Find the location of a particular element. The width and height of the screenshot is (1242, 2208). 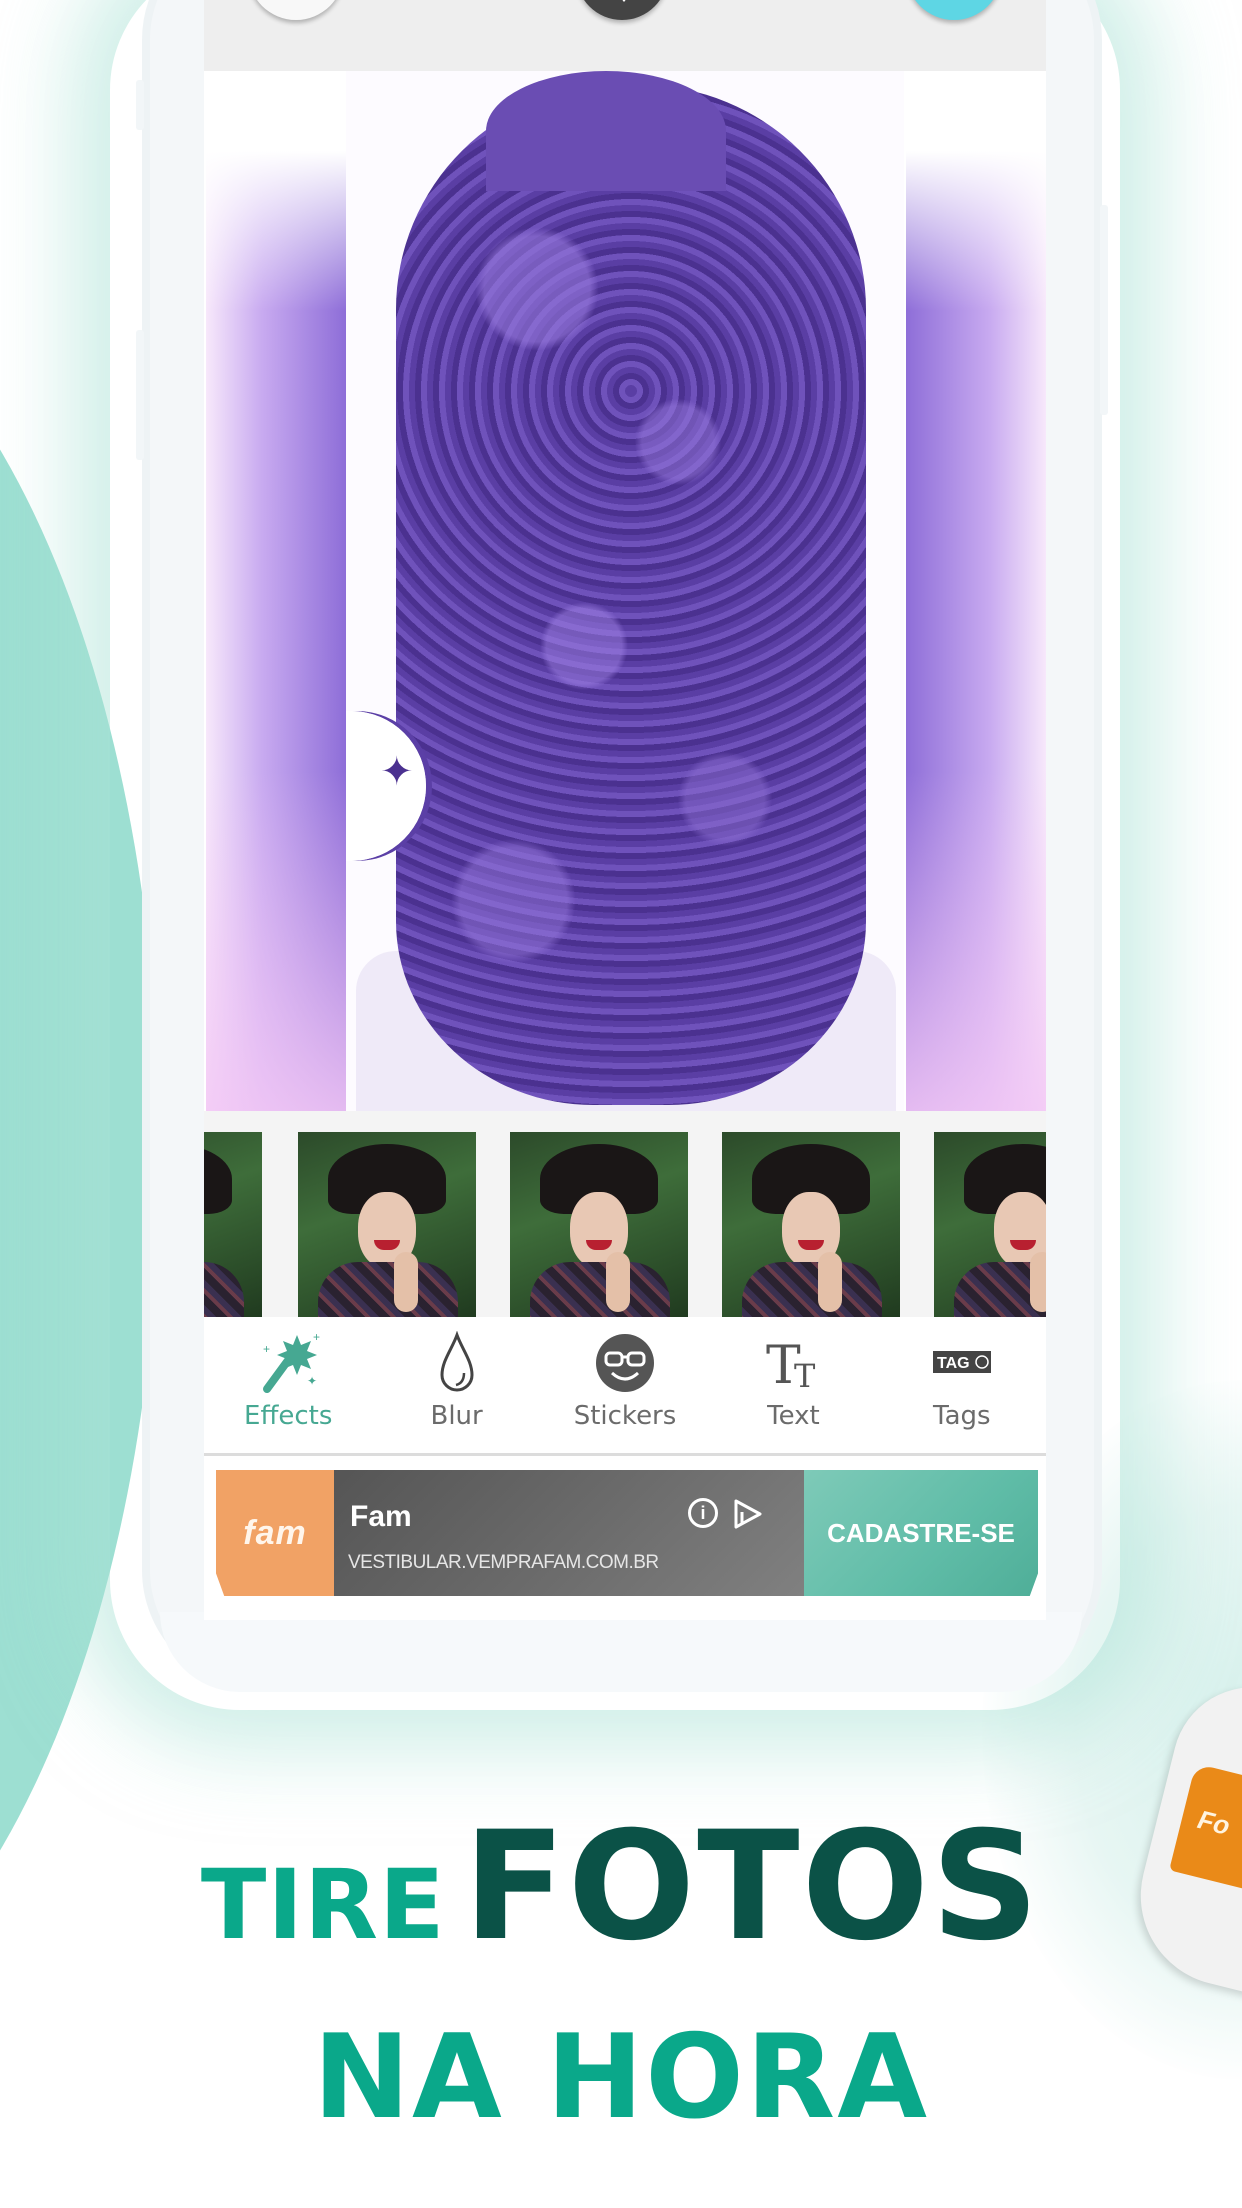

tool-stickers: Stickers is located at coordinates (625, 1385).